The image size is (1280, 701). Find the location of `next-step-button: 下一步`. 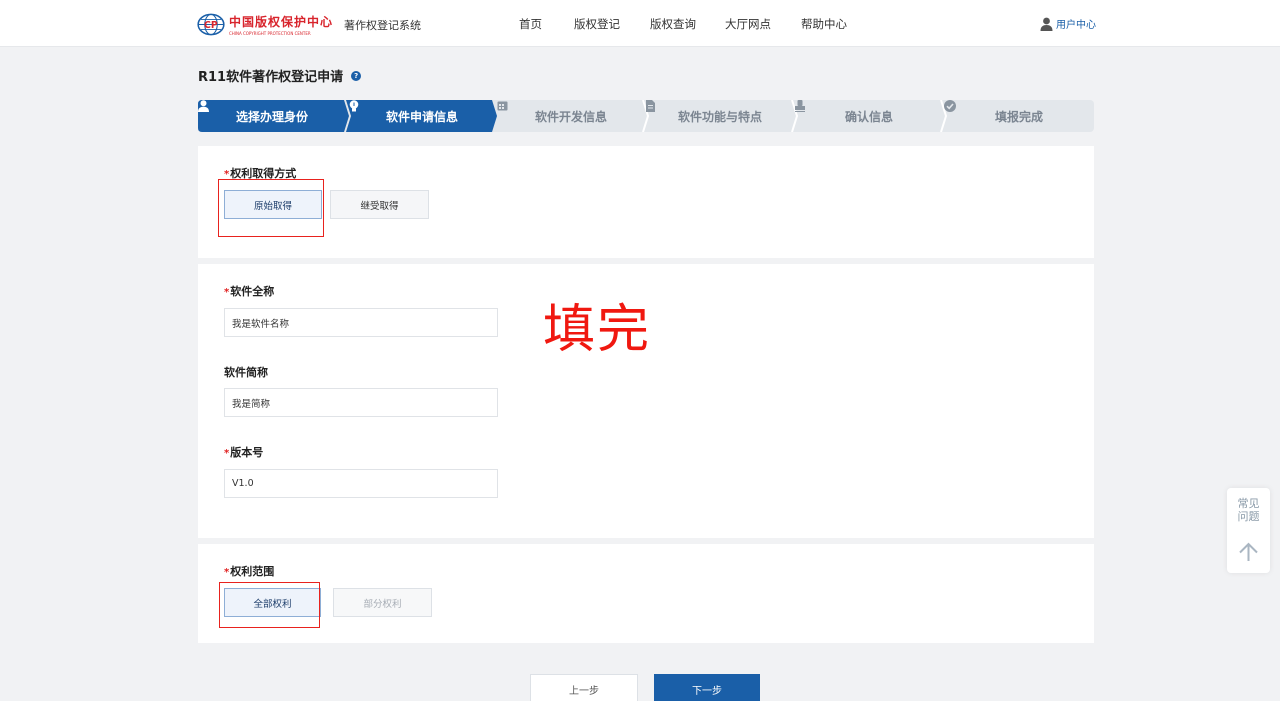

next-step-button: 下一步 is located at coordinates (707, 687).